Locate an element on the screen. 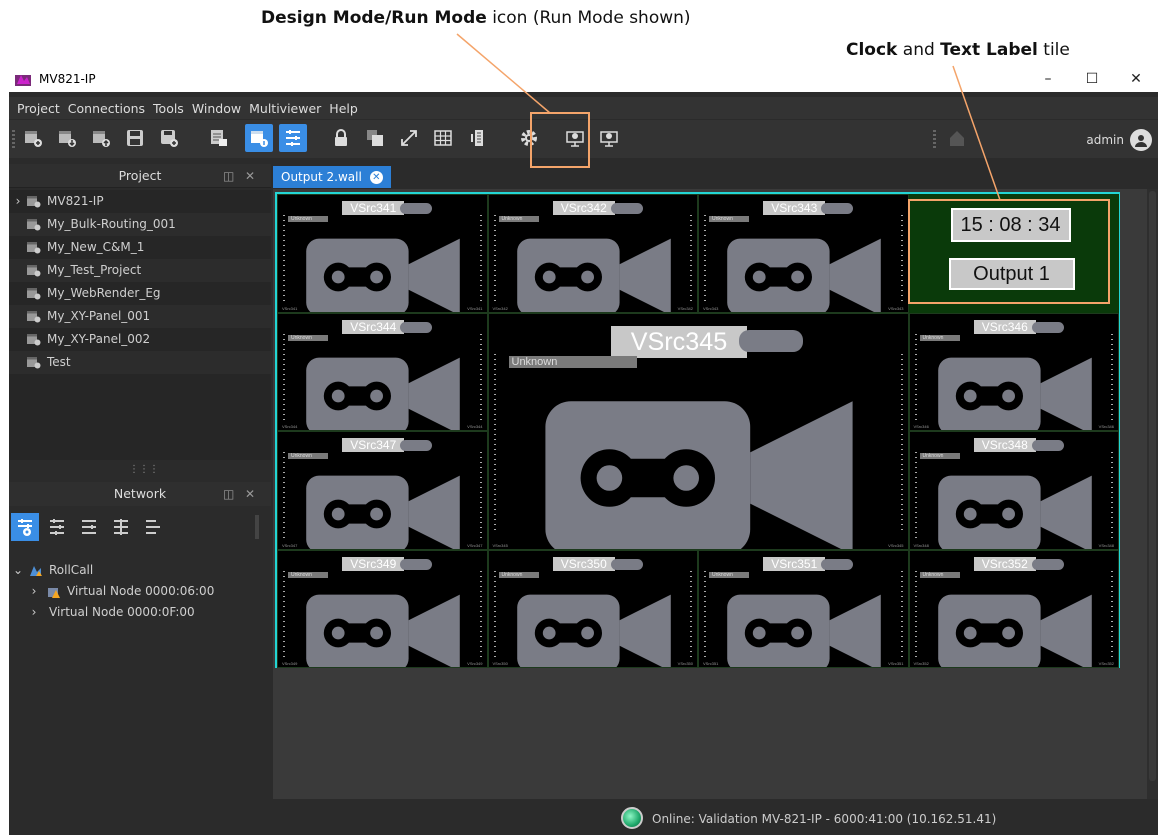  video-tile: VSrc347 Unknown VSrc347 VSrc347 is located at coordinates (382, 490).